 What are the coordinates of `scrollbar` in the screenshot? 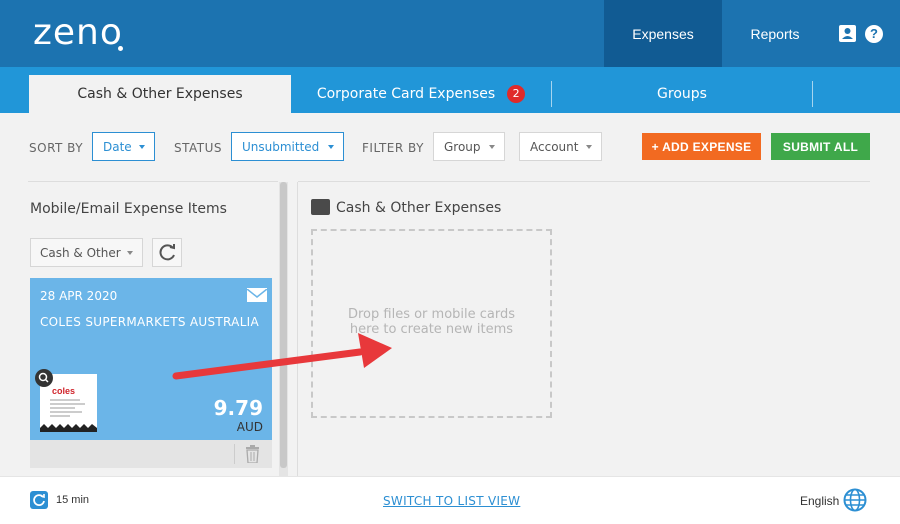 It's located at (283, 325).